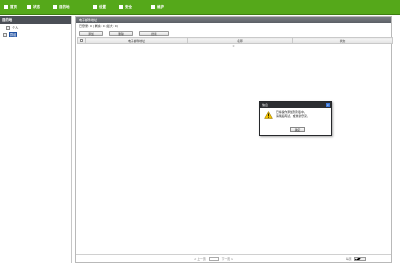 This screenshot has width=400, height=263. I want to click on column-header: 电子邮件地址, so click(136, 40).